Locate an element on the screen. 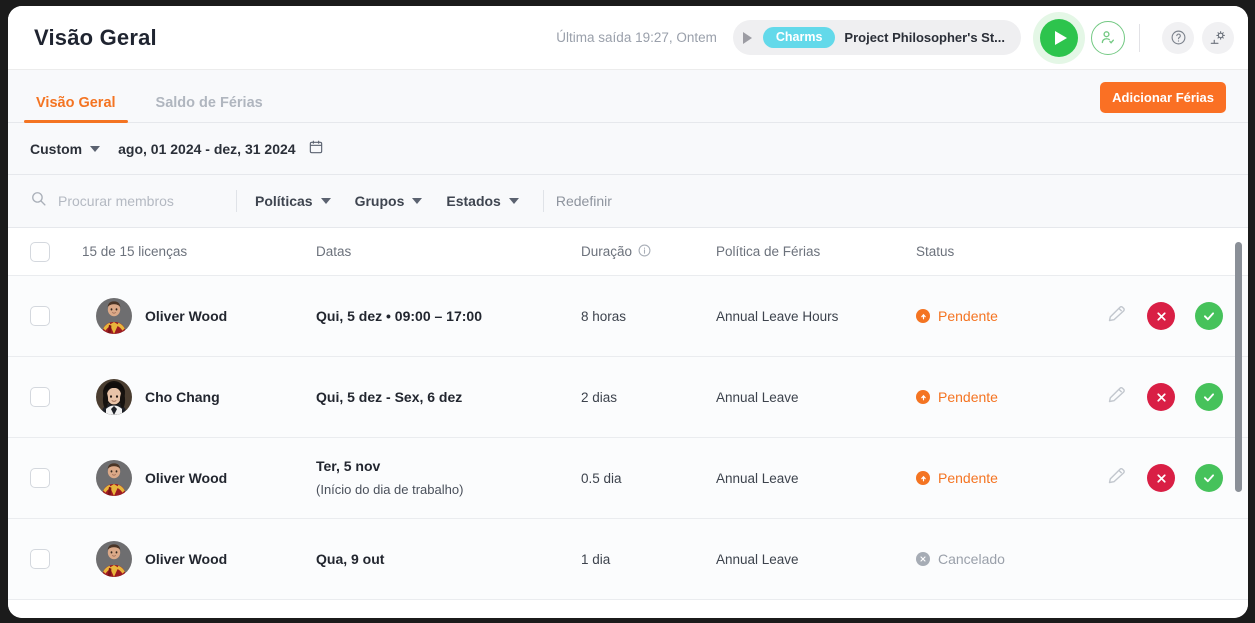  date-primary: Ter, 5 nov is located at coordinates (348, 466).